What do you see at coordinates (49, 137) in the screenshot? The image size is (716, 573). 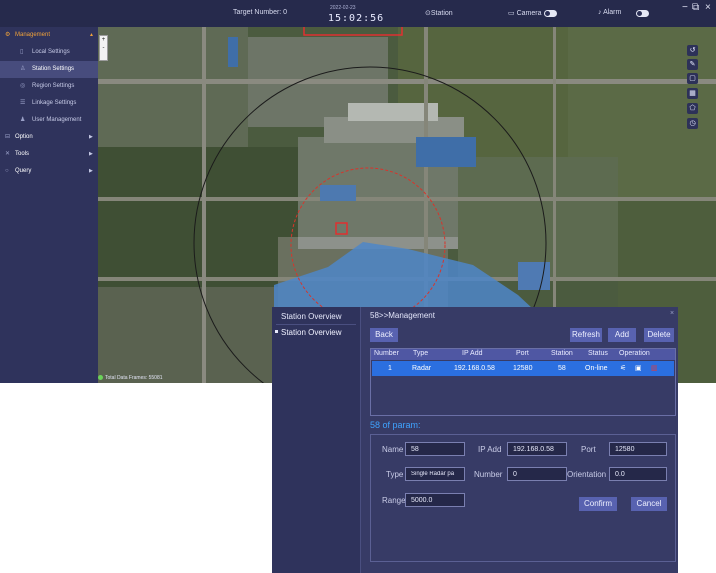 I see `sidebar-item-option: ⊟ Option ▶` at bounding box center [49, 137].